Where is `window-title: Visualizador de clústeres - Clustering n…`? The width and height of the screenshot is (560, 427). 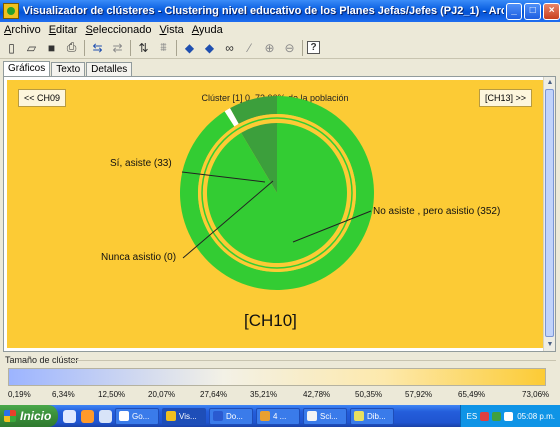
window-title: Visualizador de clústeres - Clustering n… is located at coordinates (263, 11).